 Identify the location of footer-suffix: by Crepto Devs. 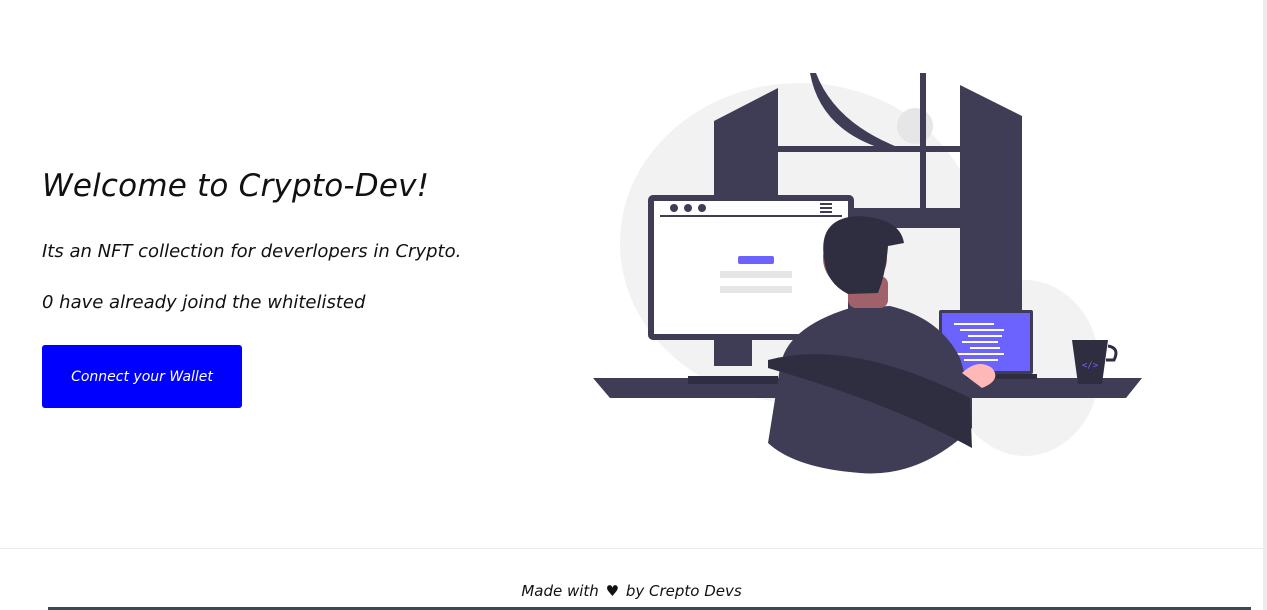
(683, 591).